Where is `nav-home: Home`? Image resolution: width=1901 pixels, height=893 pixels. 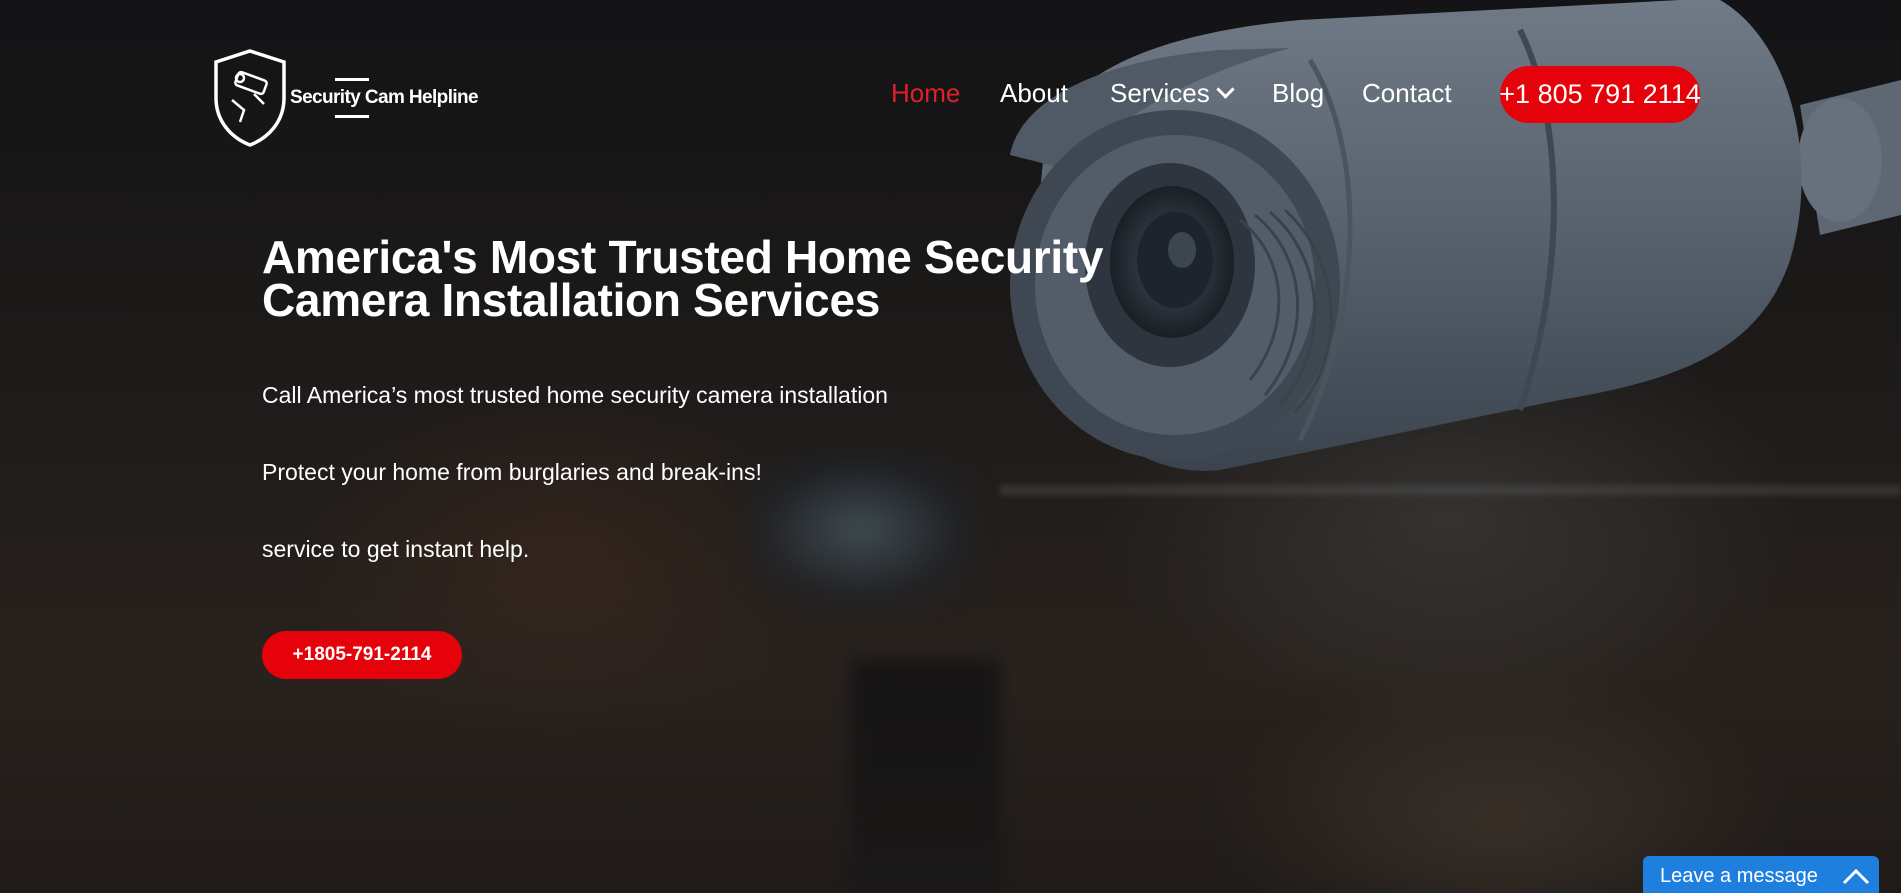
nav-home: Home is located at coordinates (925, 93).